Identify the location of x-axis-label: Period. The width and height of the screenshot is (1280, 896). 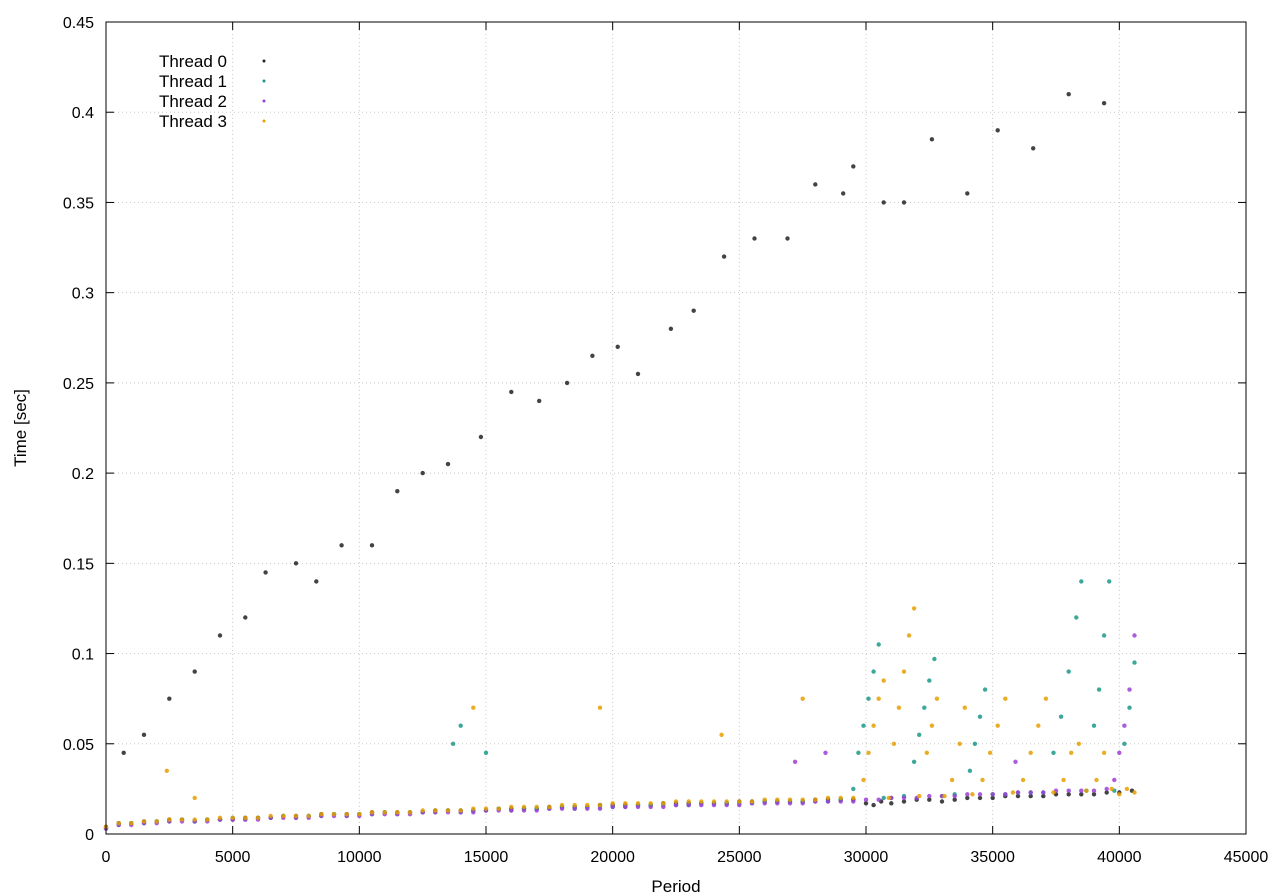
(675, 886).